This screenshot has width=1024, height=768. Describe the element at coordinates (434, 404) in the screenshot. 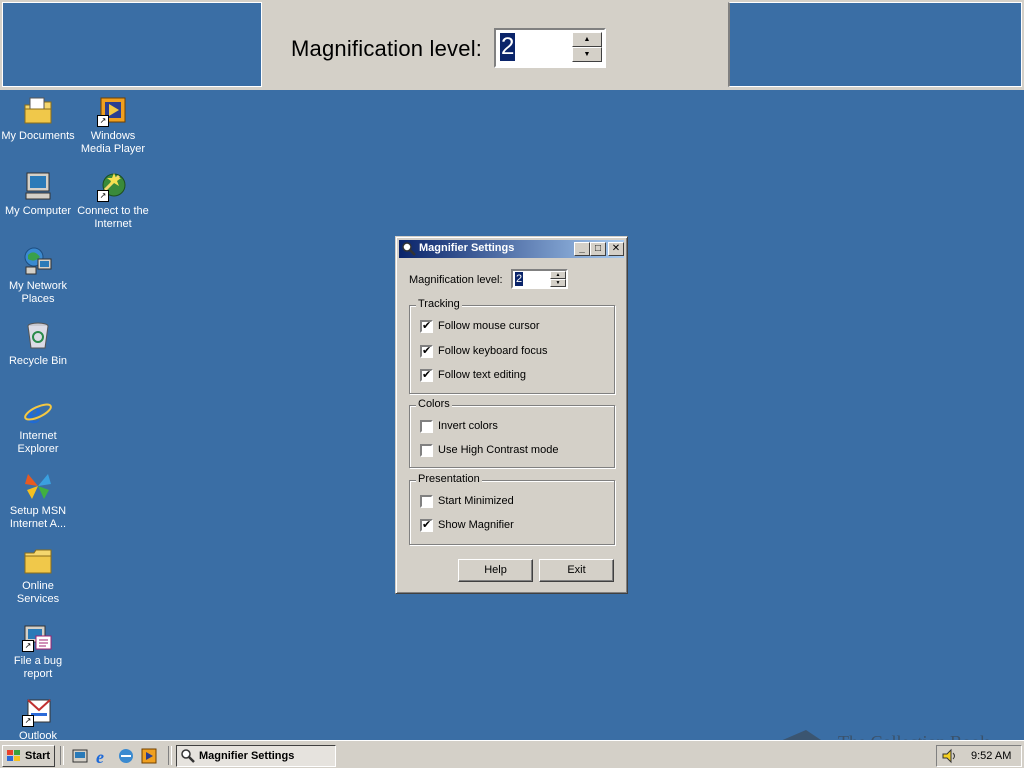

I see `colors-group-title: Colors` at that location.